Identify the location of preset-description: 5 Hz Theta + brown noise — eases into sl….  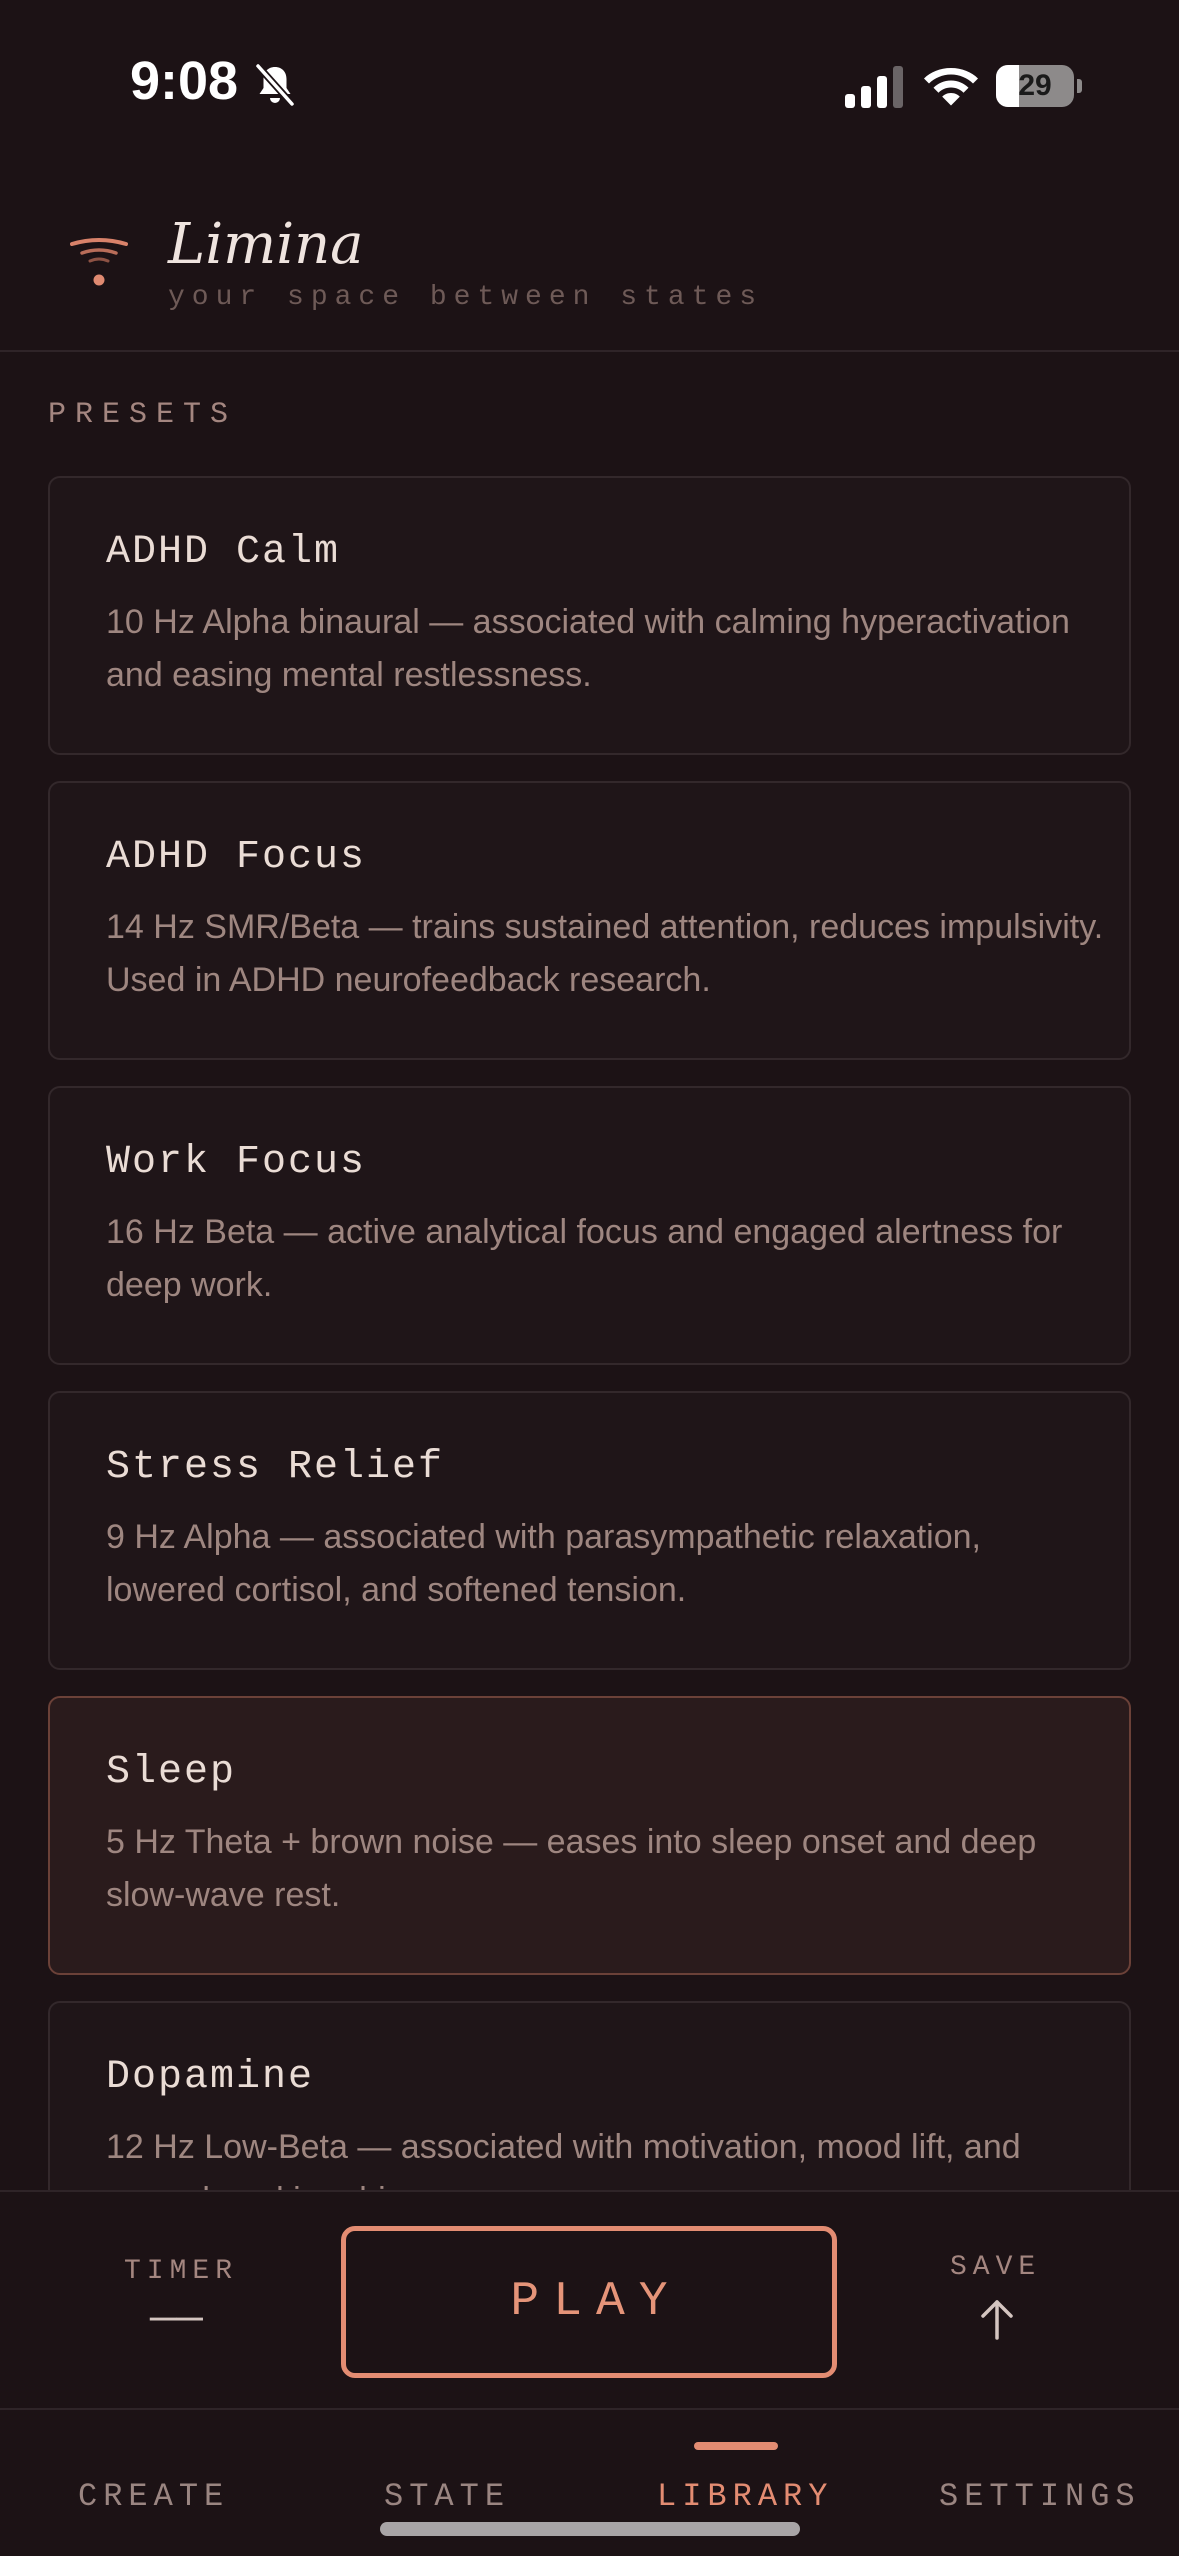
(571, 1868).